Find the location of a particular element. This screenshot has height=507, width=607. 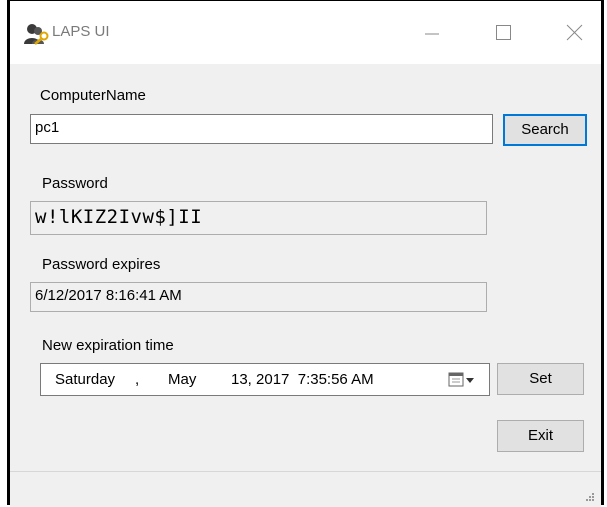

maximize-icon is located at coordinates (503, 32).